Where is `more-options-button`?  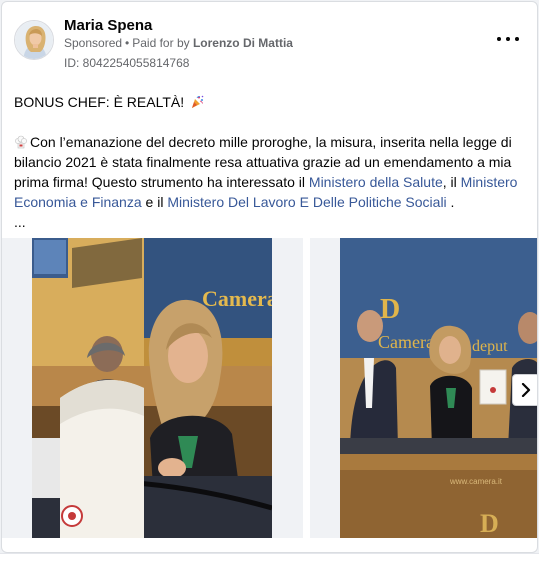 more-options-button is located at coordinates (508, 39).